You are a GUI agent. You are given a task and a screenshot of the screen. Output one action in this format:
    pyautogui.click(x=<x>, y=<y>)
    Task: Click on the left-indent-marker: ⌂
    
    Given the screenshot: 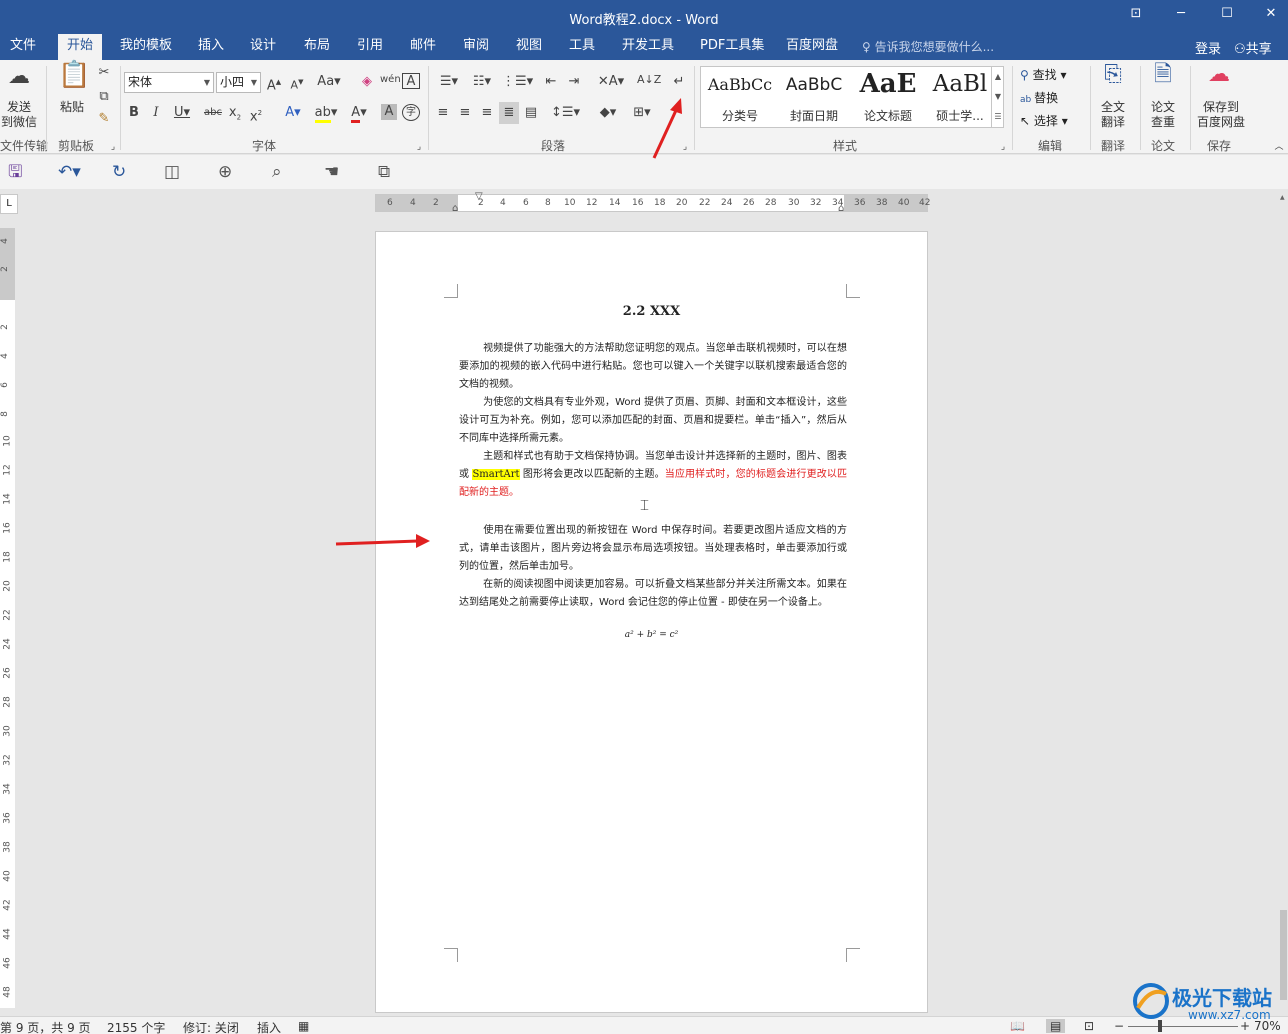 What is the action you would take?
    pyautogui.click(x=455, y=208)
    